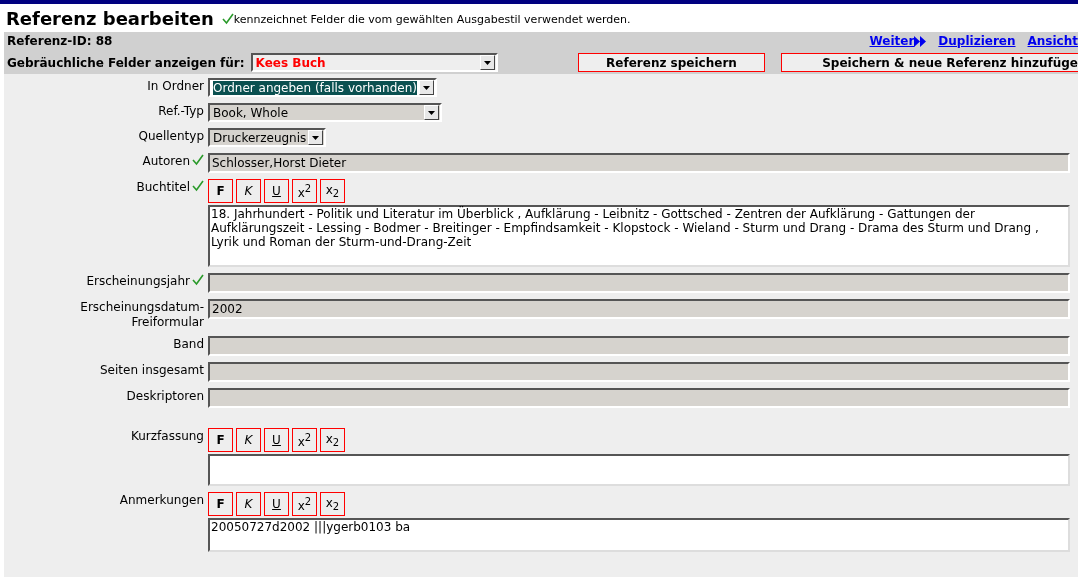  Describe the element at coordinates (167, 436) in the screenshot. I see `field-label: Kurzfassung` at that location.